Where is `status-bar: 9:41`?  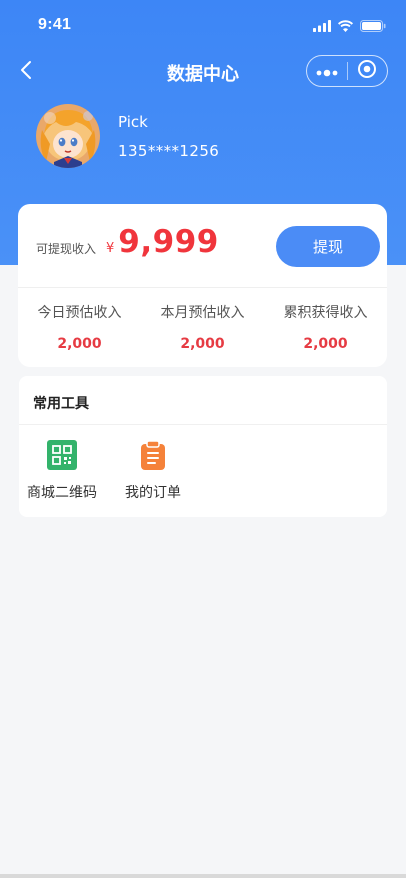
status-bar: 9:41 is located at coordinates (203, 24).